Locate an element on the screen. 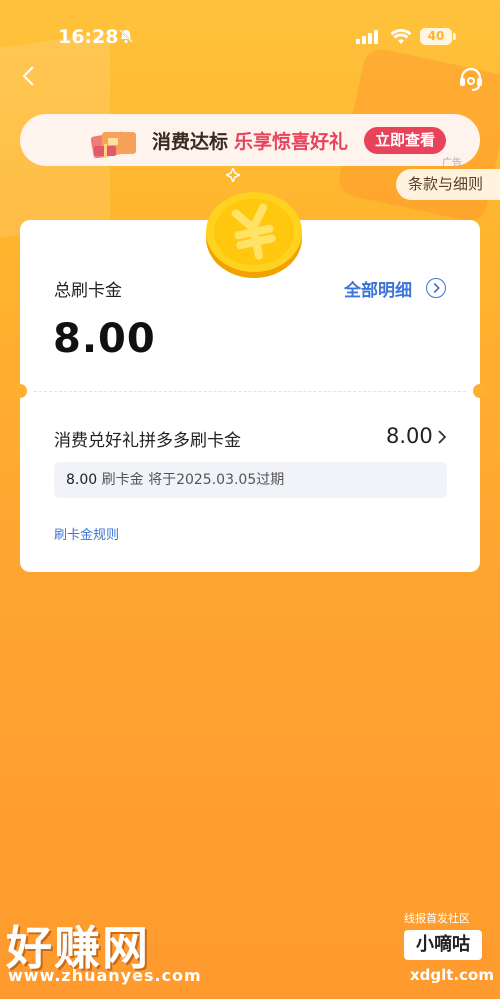  sparkle-icon is located at coordinates (233, 175).